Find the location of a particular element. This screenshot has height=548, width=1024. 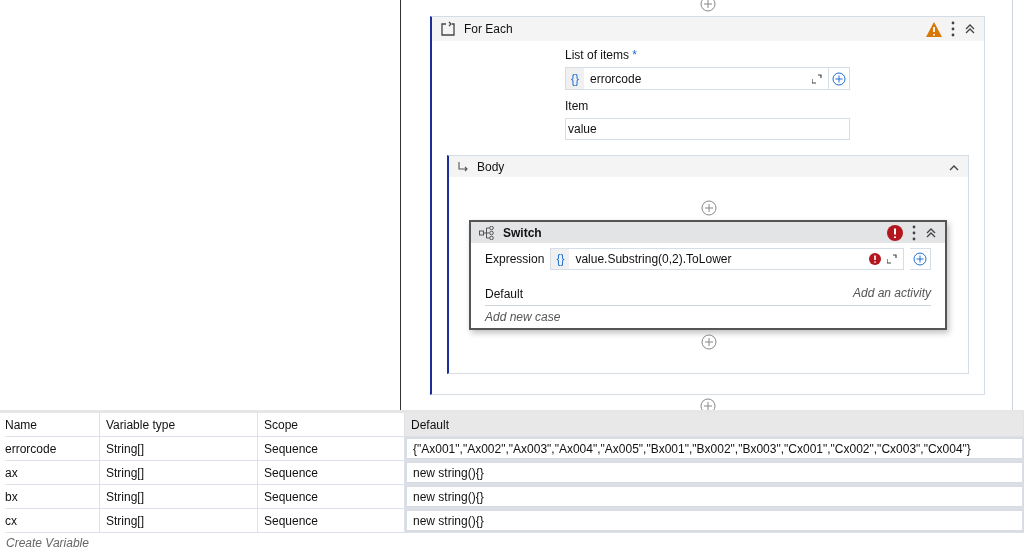

field-label: Item is located at coordinates (577, 106).